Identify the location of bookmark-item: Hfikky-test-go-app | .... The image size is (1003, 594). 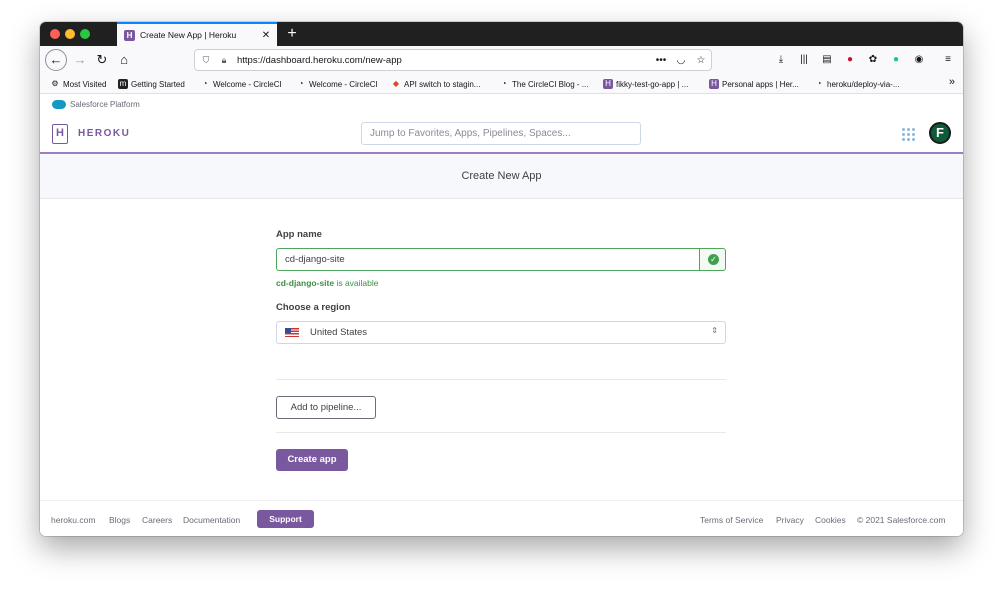
(645, 84).